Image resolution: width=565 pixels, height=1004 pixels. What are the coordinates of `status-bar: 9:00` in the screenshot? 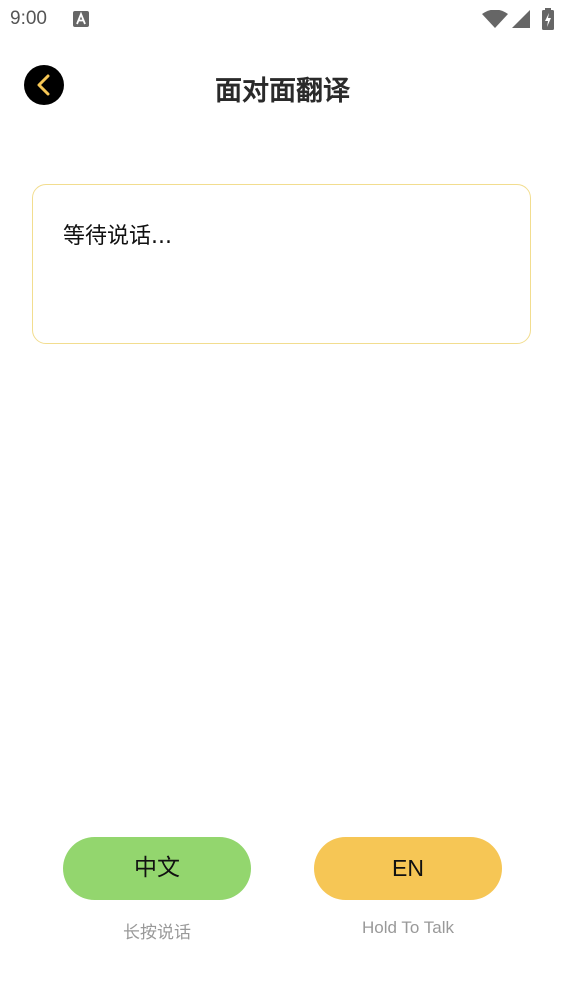 It's located at (282, 19).